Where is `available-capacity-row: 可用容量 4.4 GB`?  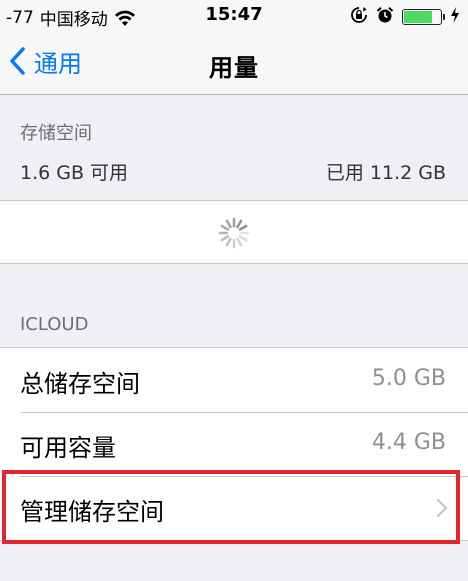 available-capacity-row: 可用容量 4.4 GB is located at coordinates (234, 444).